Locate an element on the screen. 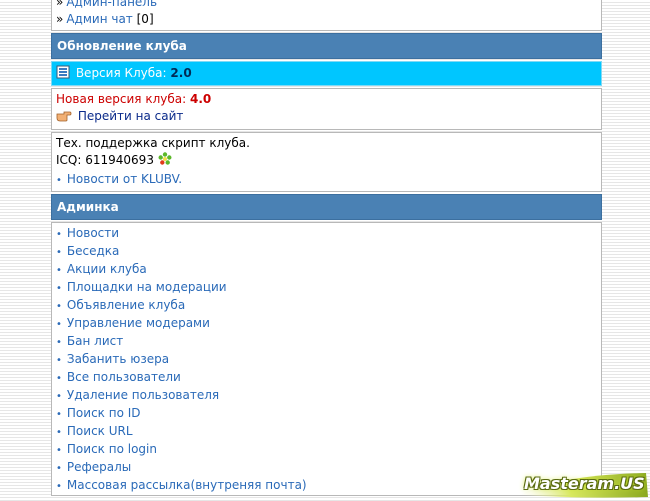 Image resolution: width=650 pixels, height=501 pixels. watermark-text: Masteram.US is located at coordinates (584, 483).